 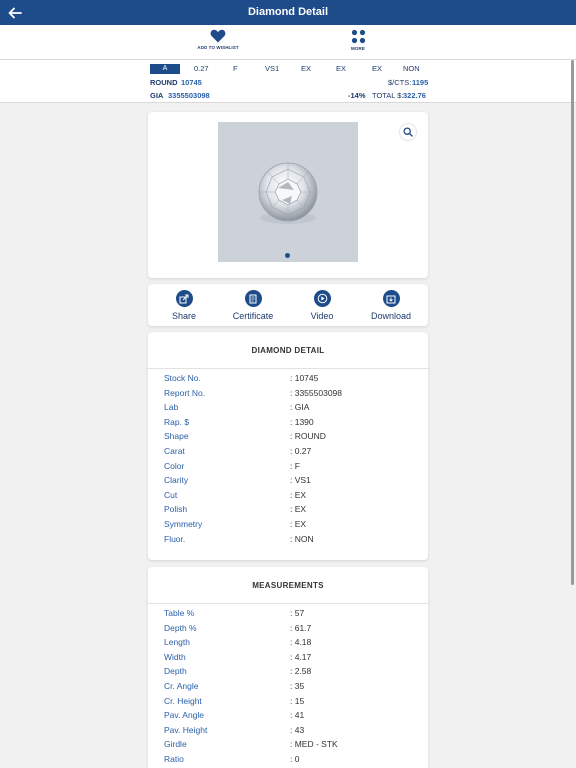 What do you see at coordinates (184, 305) in the screenshot?
I see `share-button: Share` at bounding box center [184, 305].